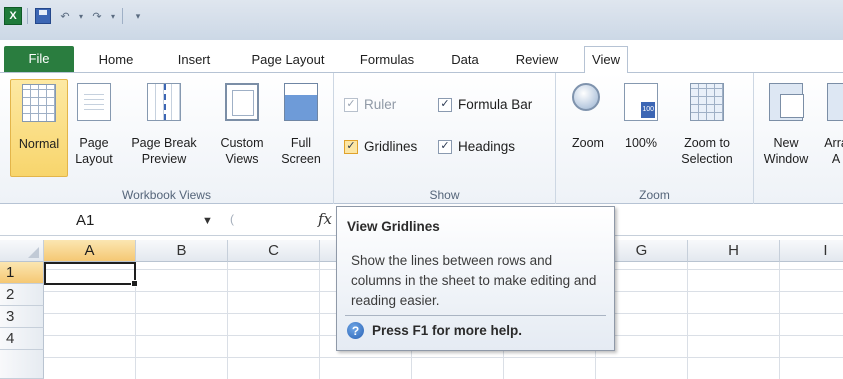 The height and width of the screenshot is (379, 843). What do you see at coordinates (94, 102) in the screenshot?
I see `page-layout-icon` at bounding box center [94, 102].